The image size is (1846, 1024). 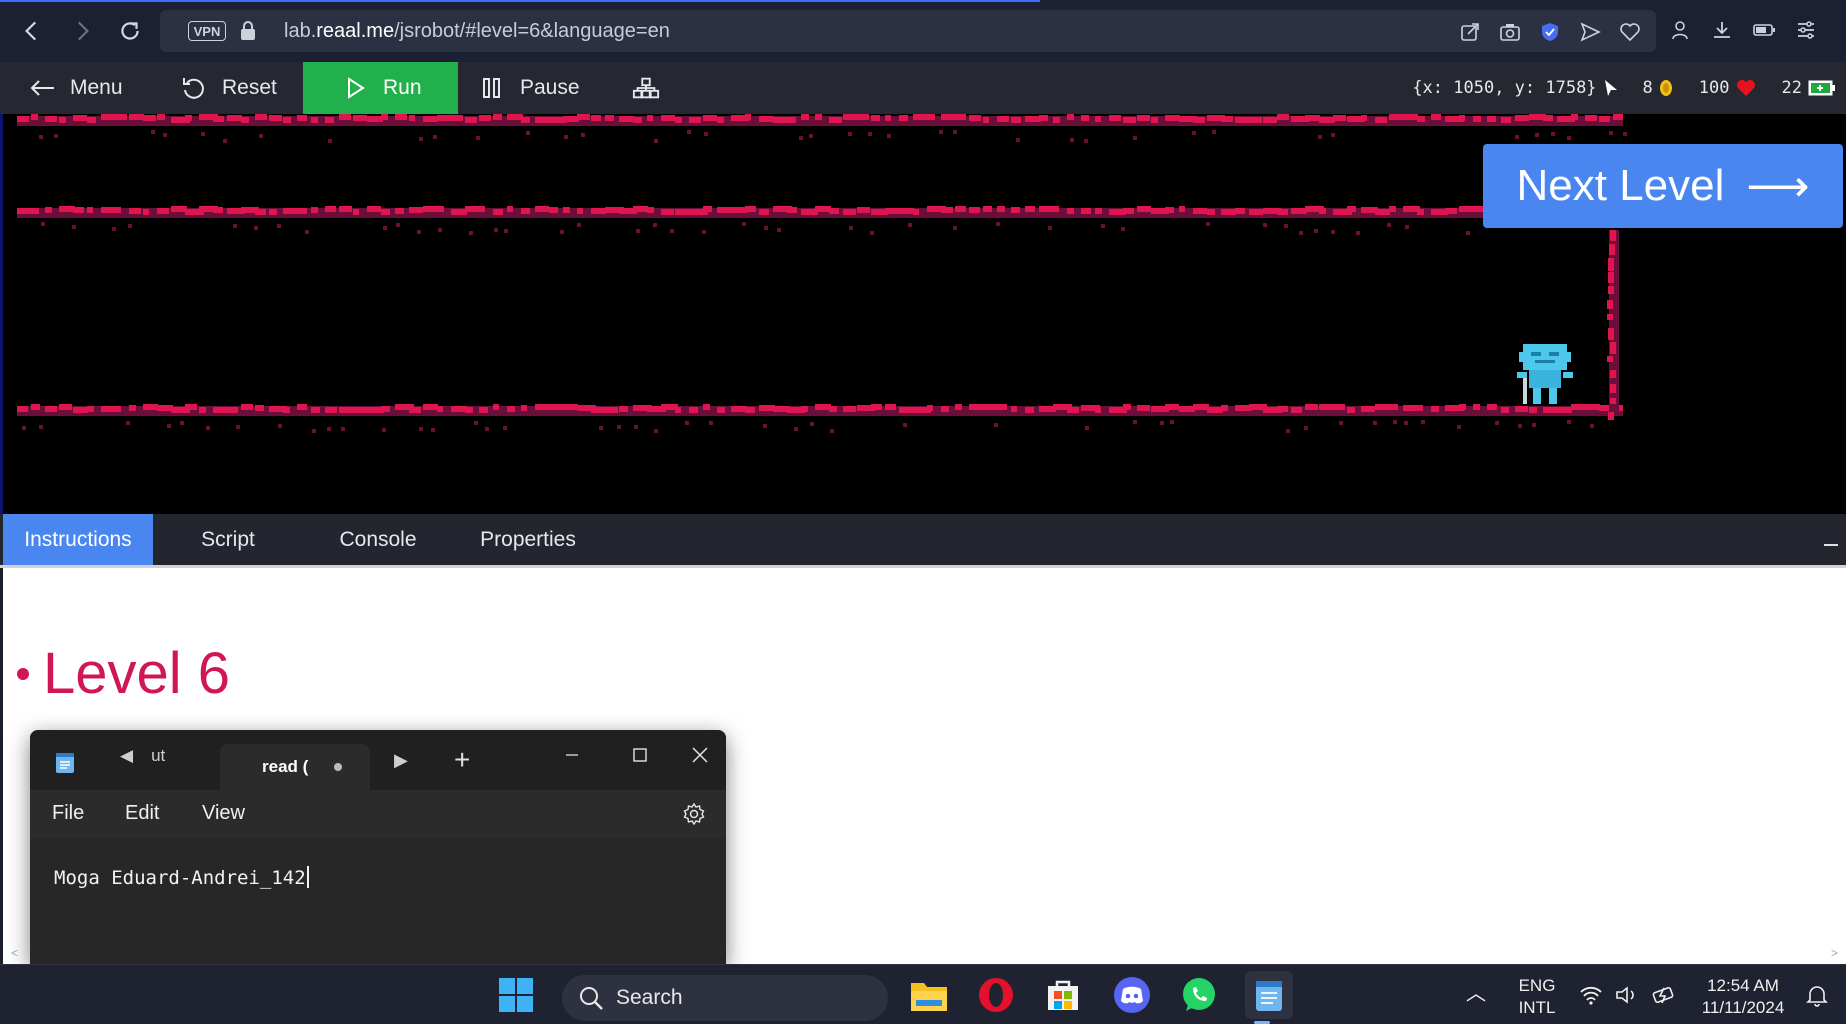 I want to click on run-label: Run, so click(x=402, y=87).